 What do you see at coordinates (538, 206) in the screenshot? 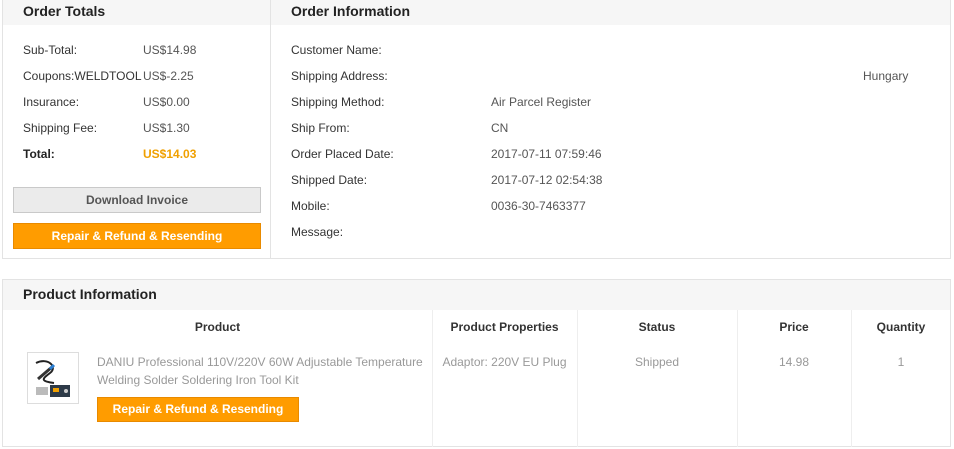
I see `mobile-value: 0036-30-7463377` at bounding box center [538, 206].